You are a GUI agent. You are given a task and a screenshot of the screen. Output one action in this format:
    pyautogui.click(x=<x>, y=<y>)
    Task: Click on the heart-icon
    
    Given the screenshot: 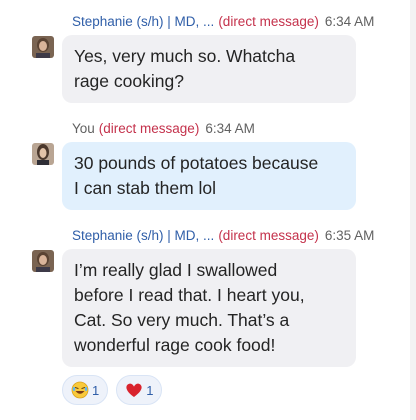 What is the action you would take?
    pyautogui.click(x=134, y=390)
    